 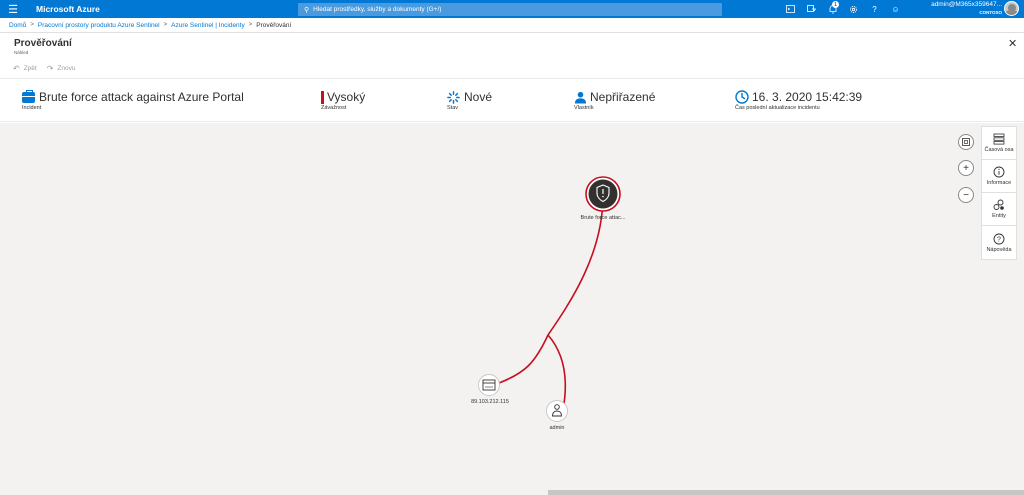 What do you see at coordinates (874, 9) in the screenshot?
I see `help-icon: ?` at bounding box center [874, 9].